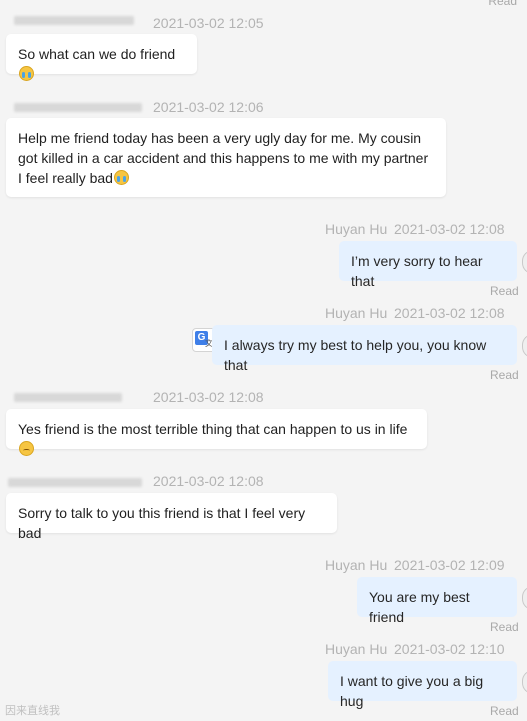 The image size is (527, 721). What do you see at coordinates (97, 54) in the screenshot?
I see `message-text: So what can we do friend` at bounding box center [97, 54].